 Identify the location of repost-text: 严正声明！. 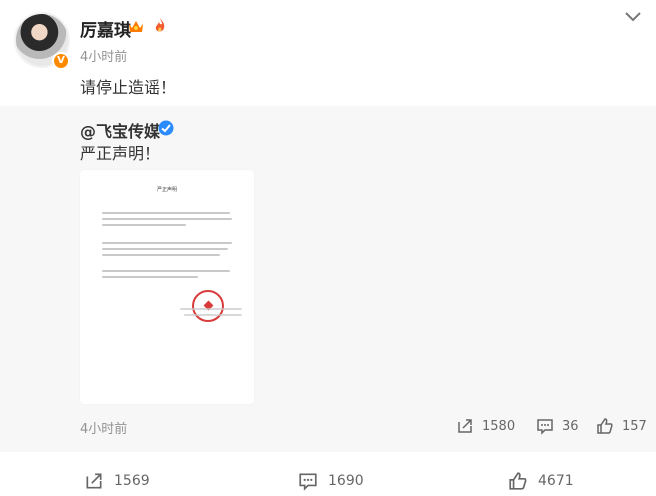
(120, 153).